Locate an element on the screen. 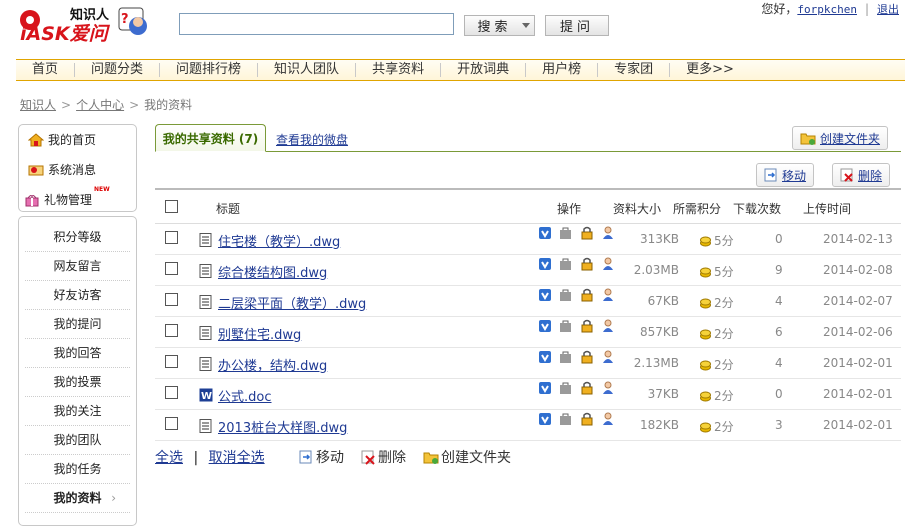 This screenshot has width=905, height=526. file-name-link: 综合楼结构图.dwg is located at coordinates (272, 271).